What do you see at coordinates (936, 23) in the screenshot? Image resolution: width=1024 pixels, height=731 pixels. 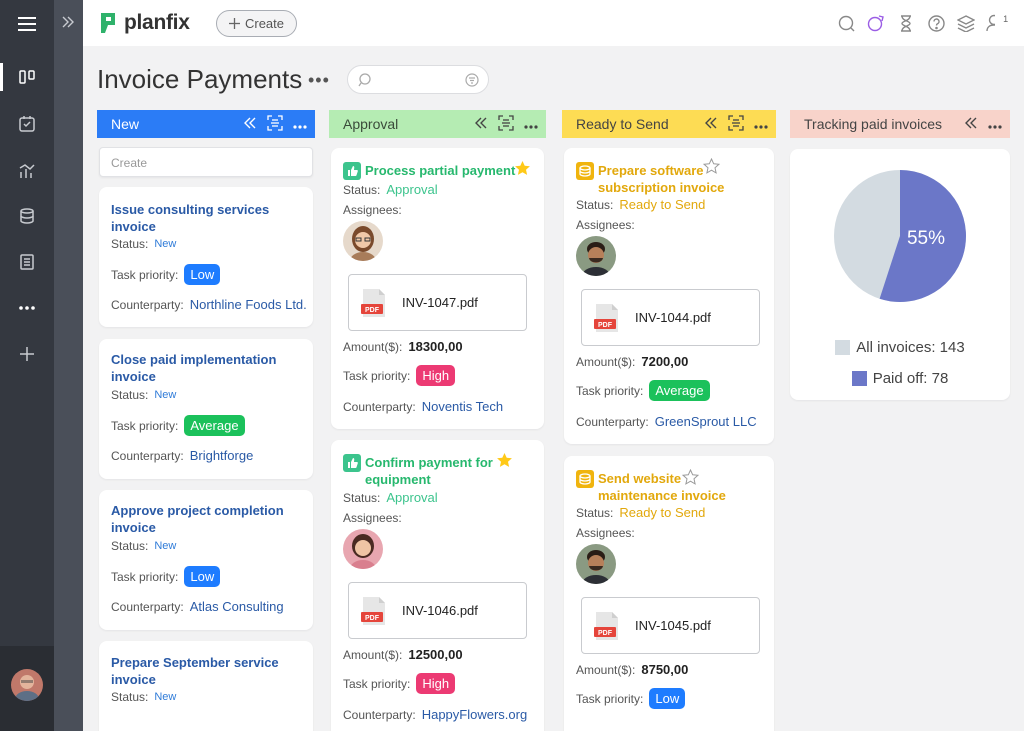 I see `help-icon` at bounding box center [936, 23].